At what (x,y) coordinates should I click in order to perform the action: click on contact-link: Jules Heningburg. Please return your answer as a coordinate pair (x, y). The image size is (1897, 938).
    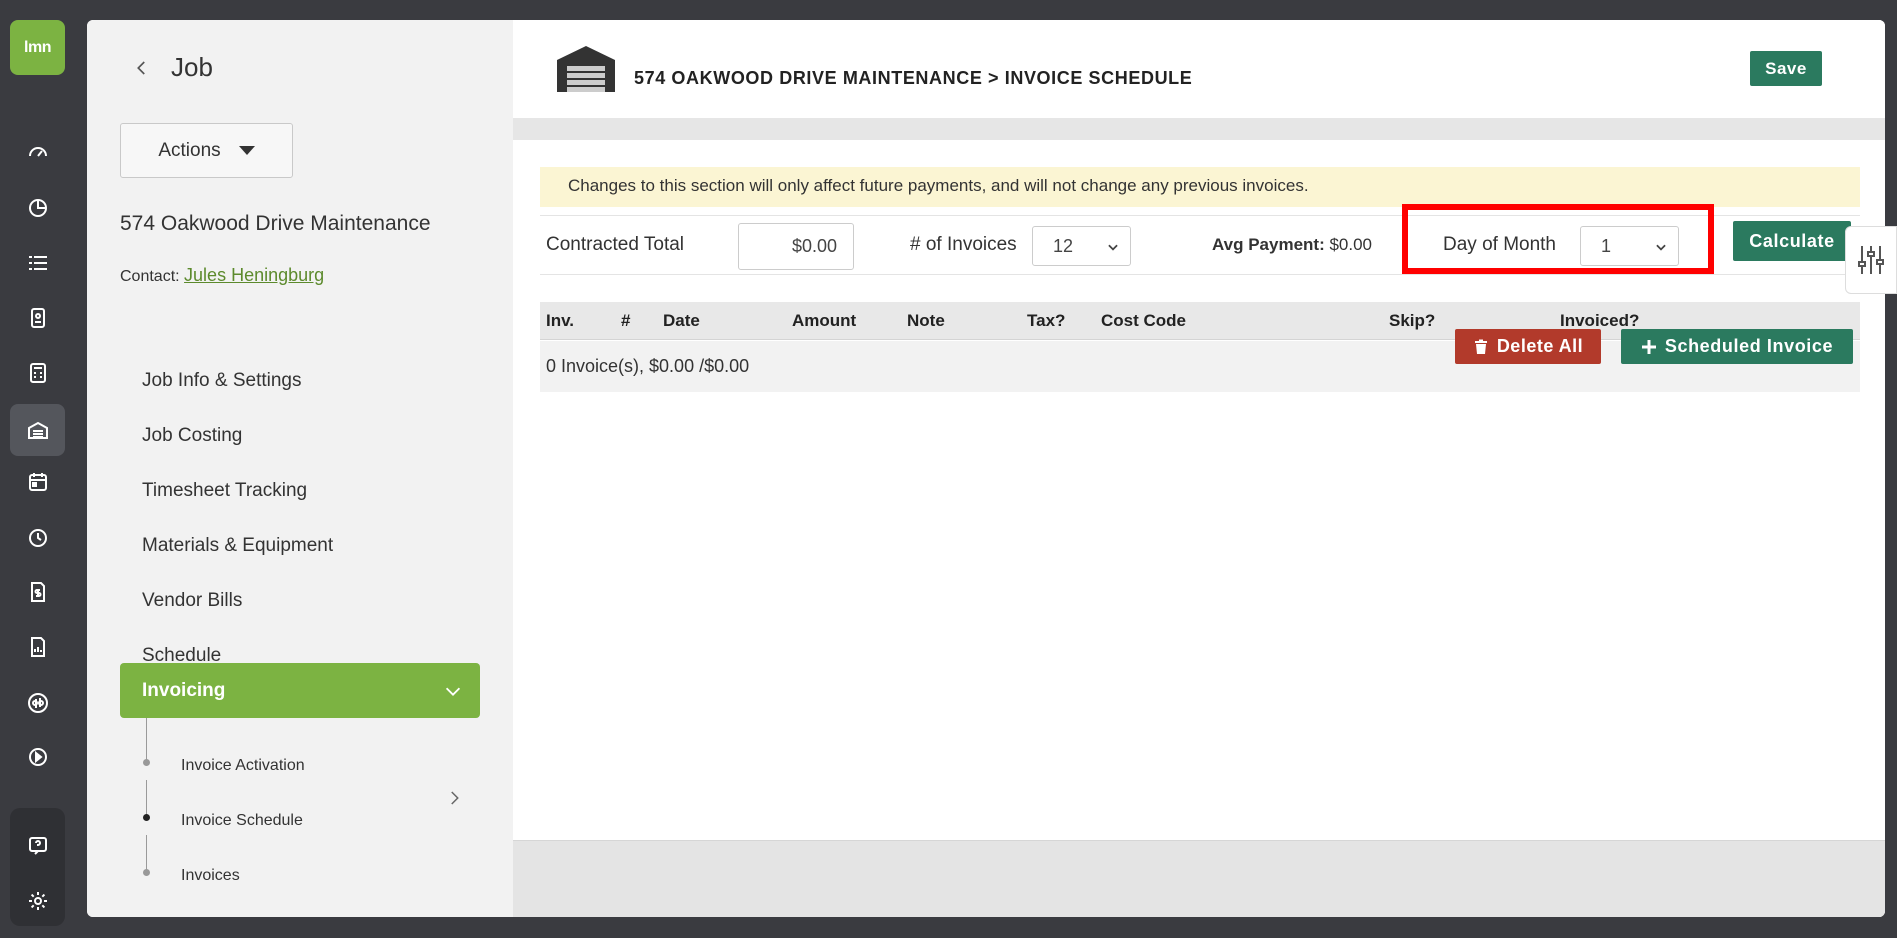
    Looking at the image, I should click on (254, 275).